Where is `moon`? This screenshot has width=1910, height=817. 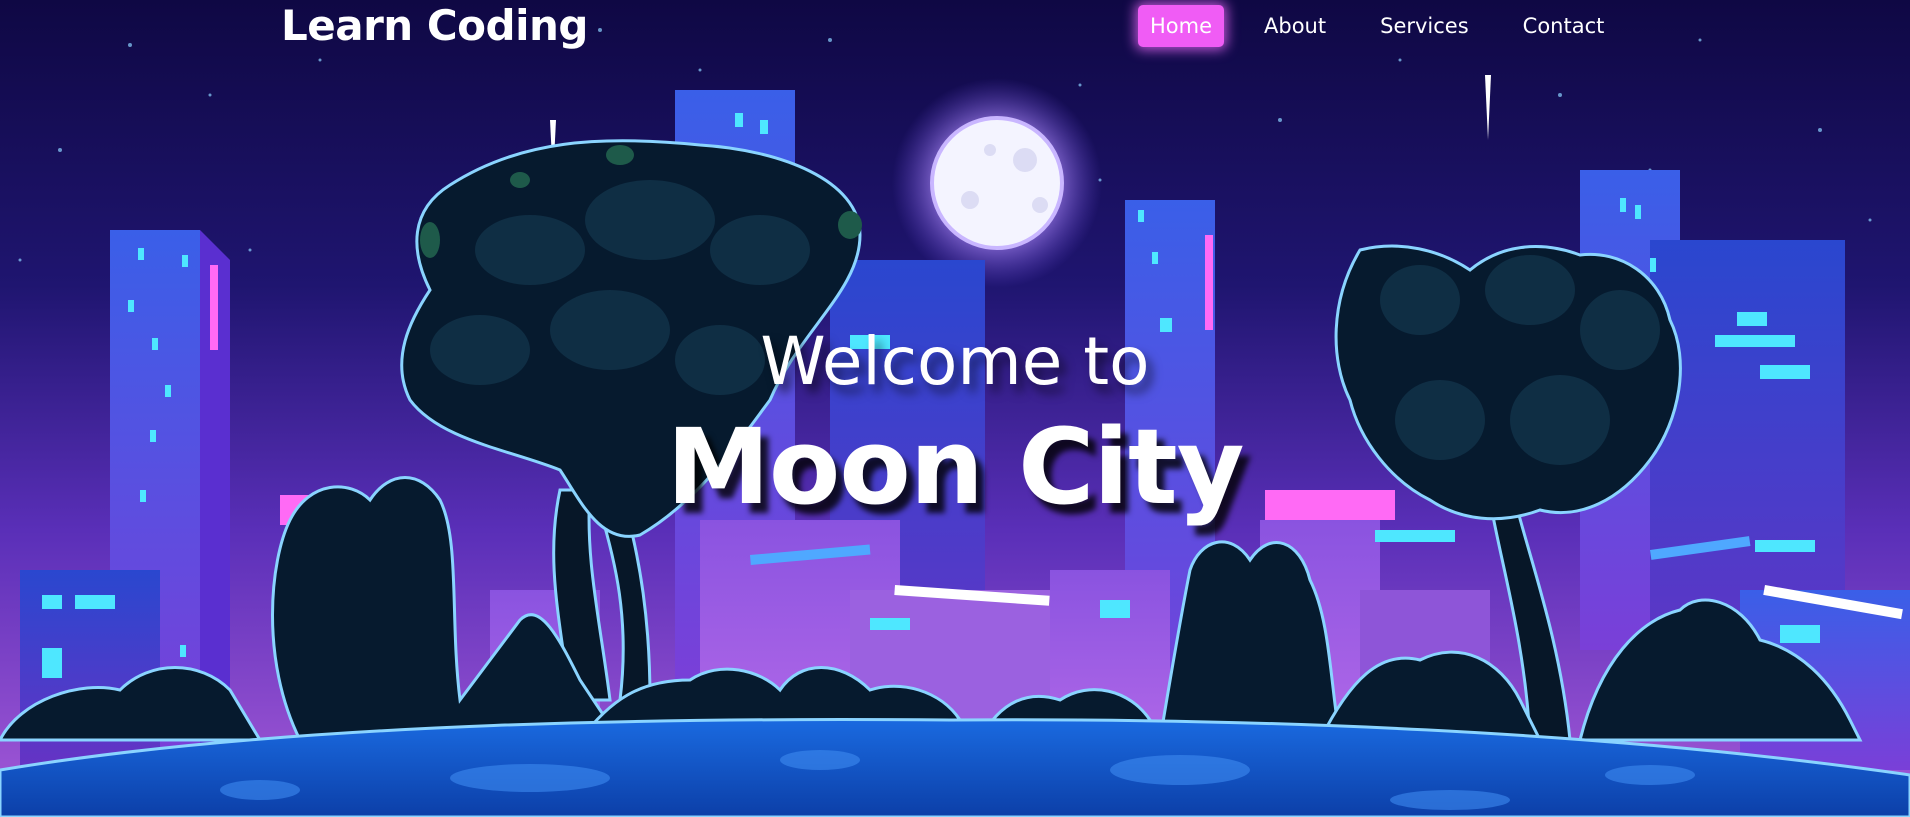 moon is located at coordinates (997, 183).